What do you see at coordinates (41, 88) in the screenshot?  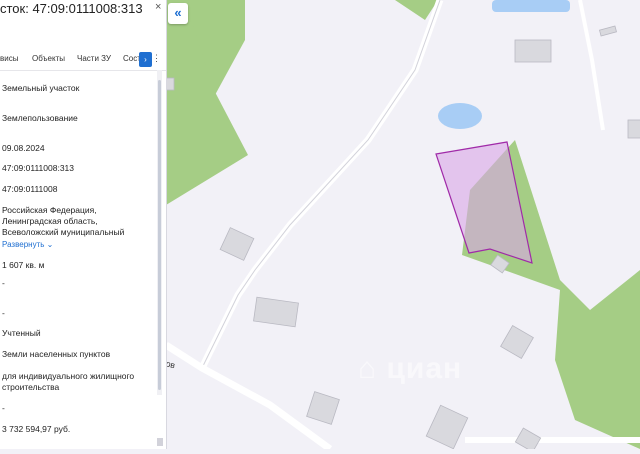 I see `field-object-type: Земельный участок` at bounding box center [41, 88].